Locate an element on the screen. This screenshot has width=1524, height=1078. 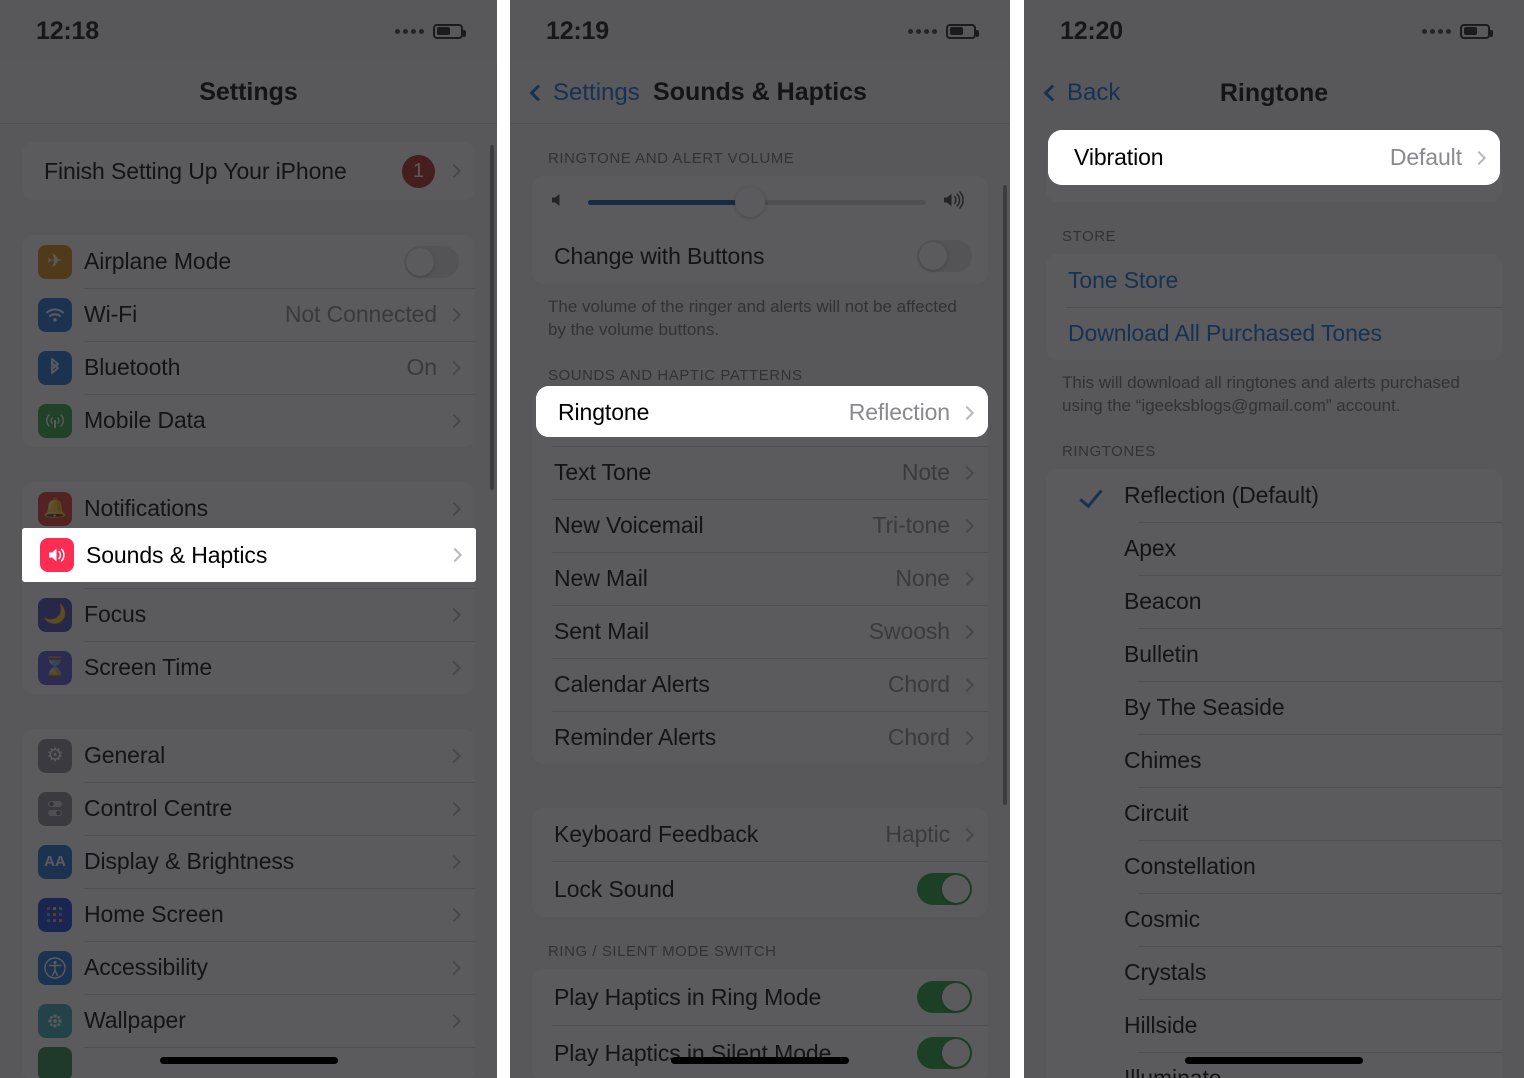
row-label: Change with Buttons is located at coordinates (659, 255).